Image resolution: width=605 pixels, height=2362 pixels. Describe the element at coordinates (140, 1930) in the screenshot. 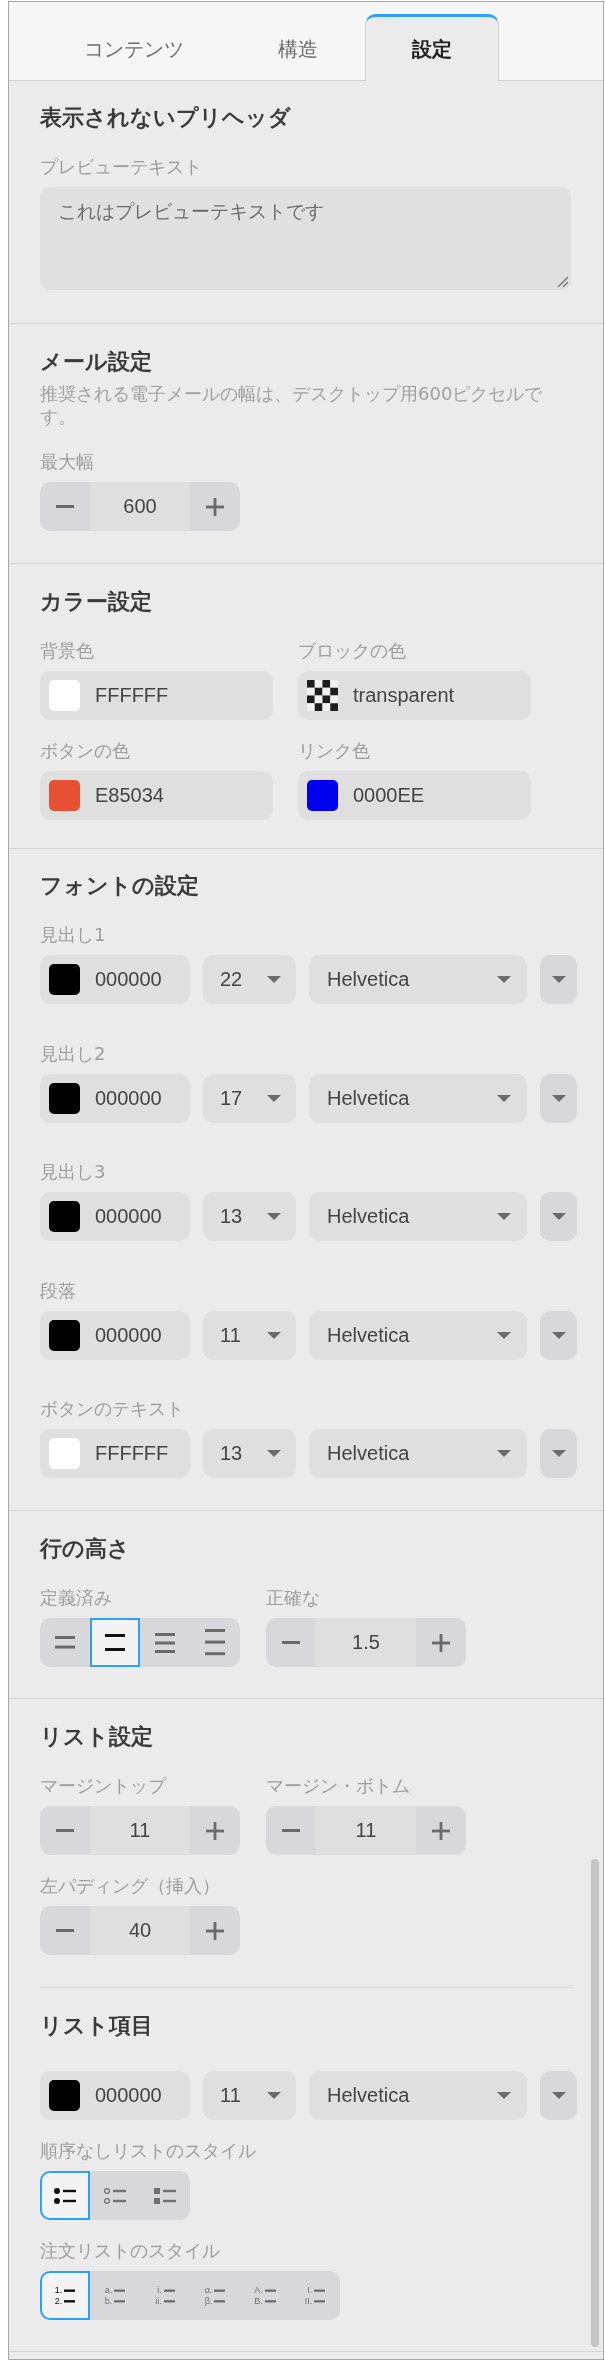

I see `number-field: 40` at that location.